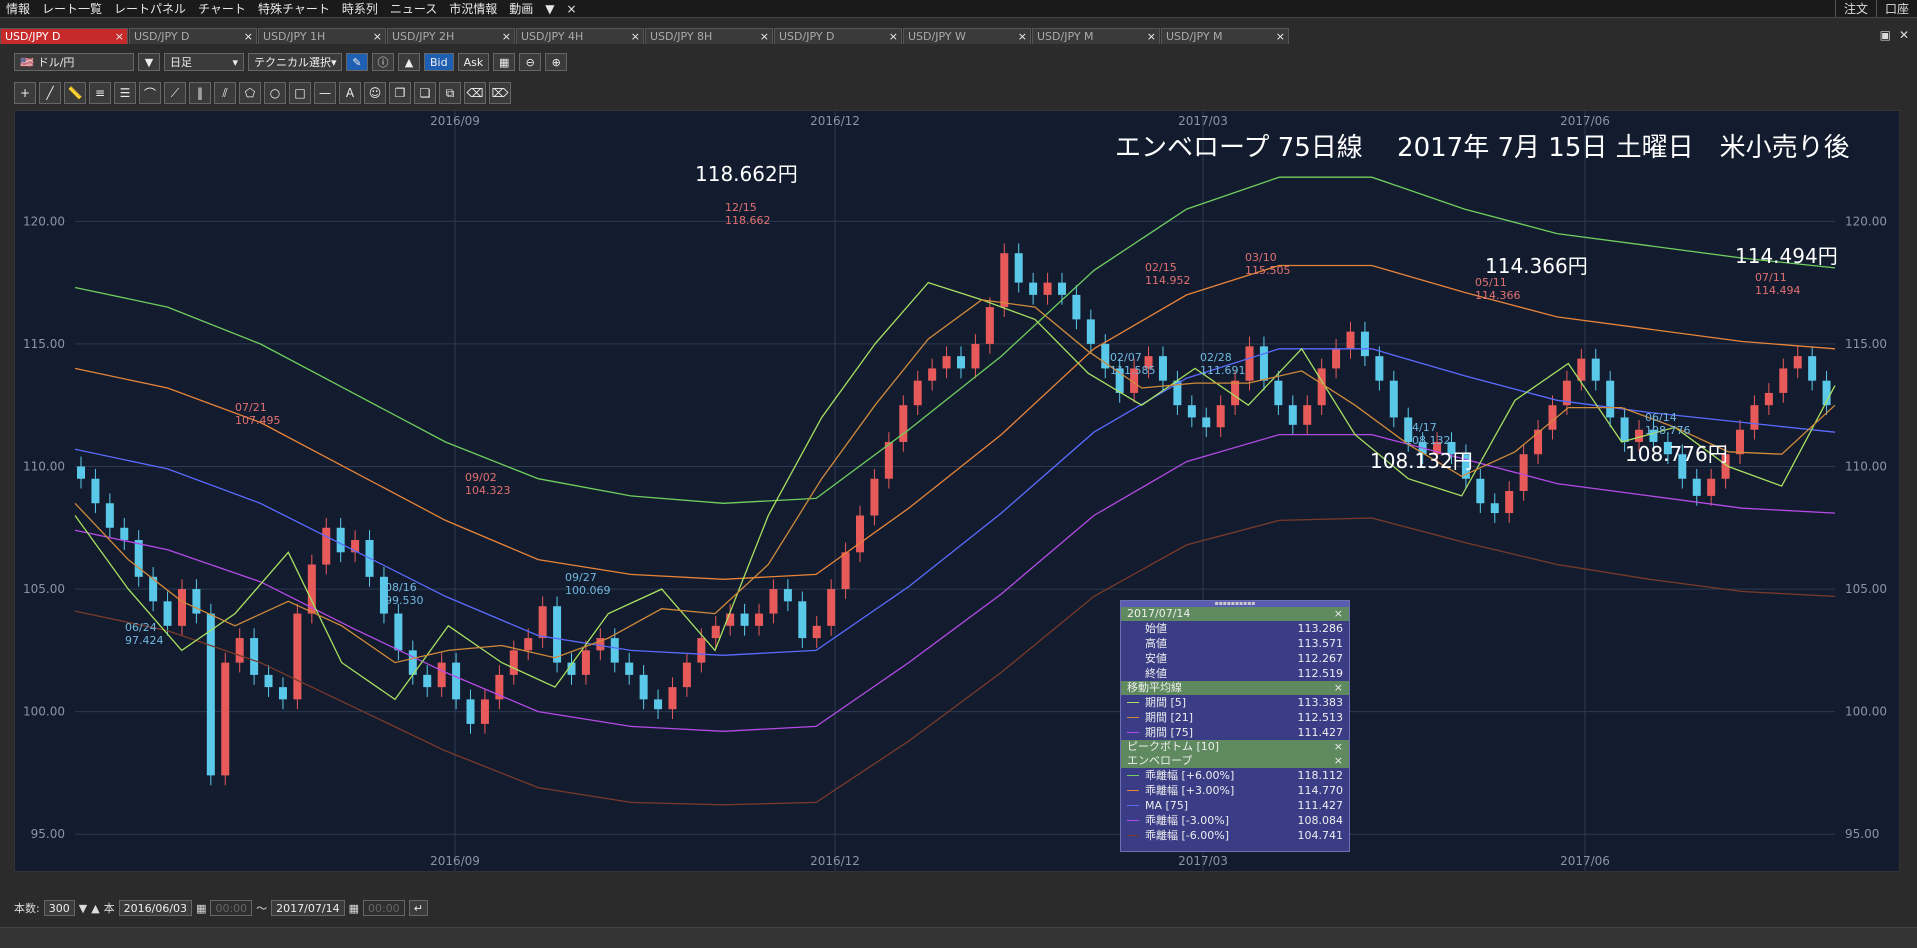  I want to click on eraser-all-icon: ⌦, so click(500, 93).